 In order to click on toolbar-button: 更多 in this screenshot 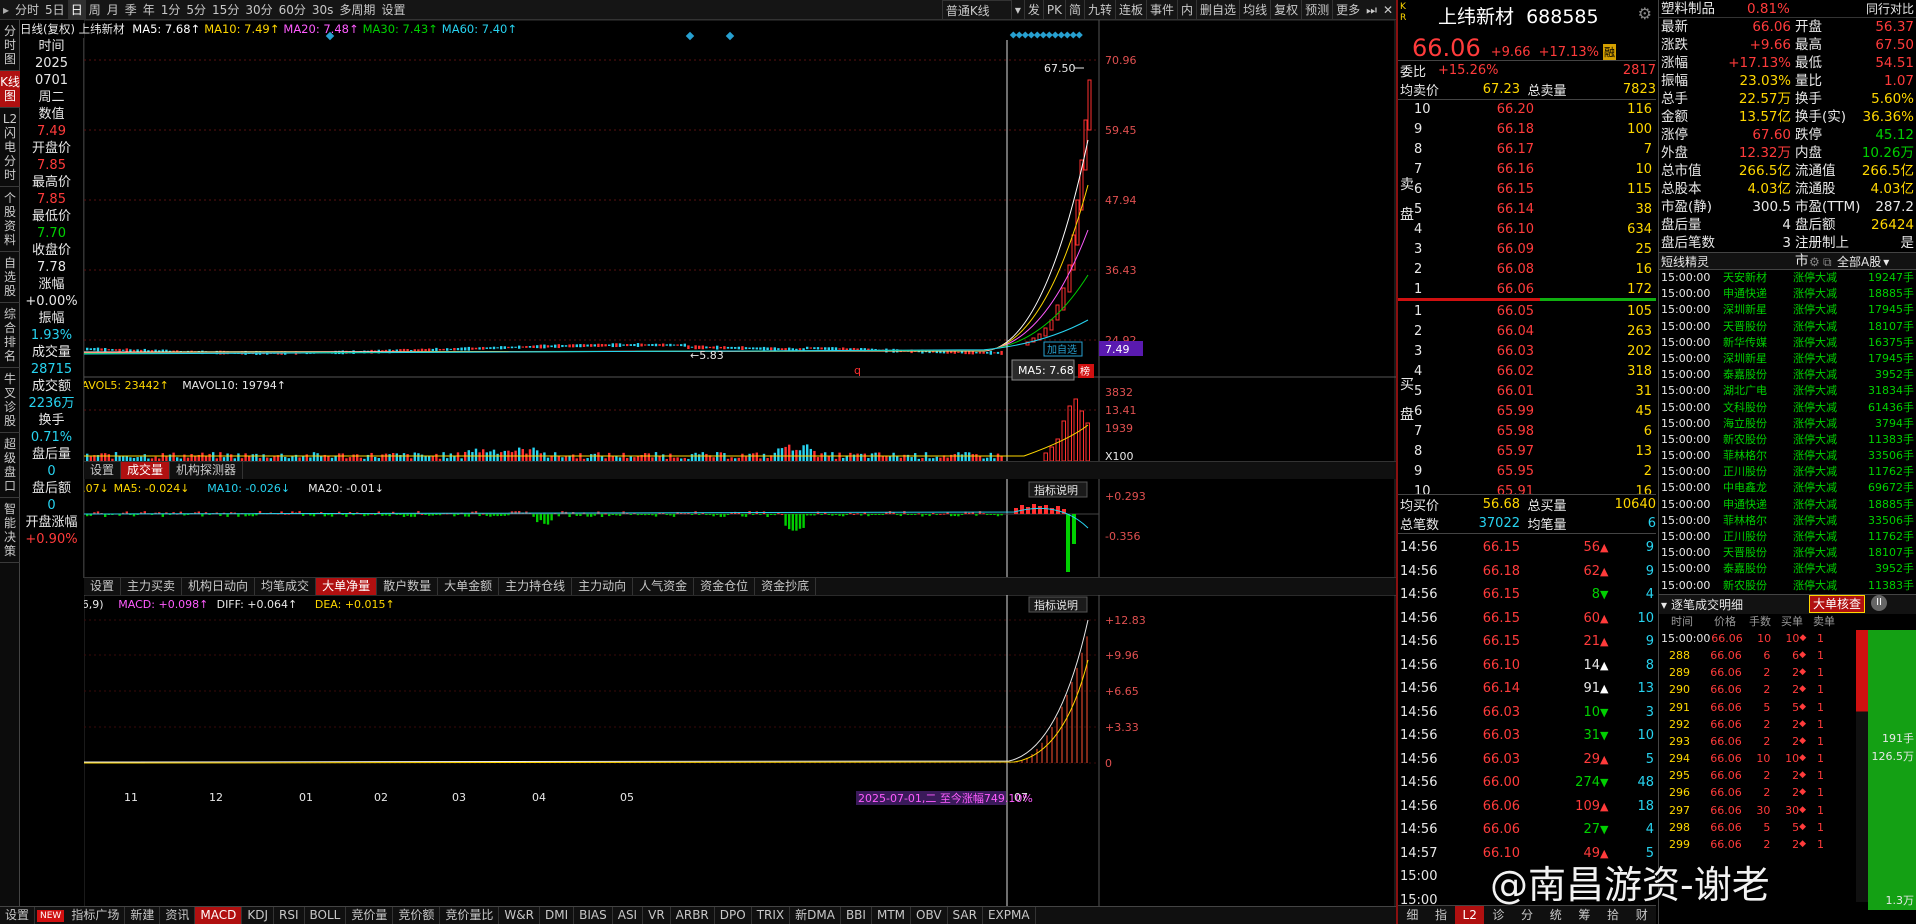, I will do `click(1347, 9)`.